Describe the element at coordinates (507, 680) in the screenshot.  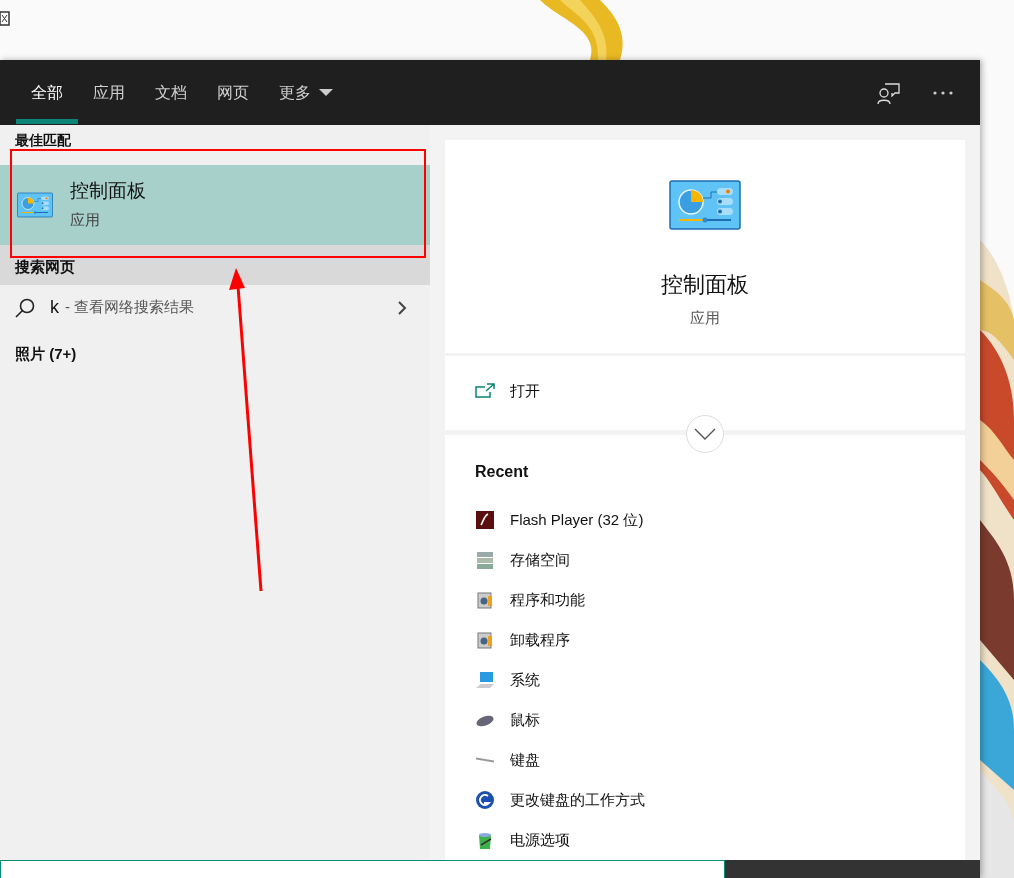
I see `recent-item: 系统` at that location.